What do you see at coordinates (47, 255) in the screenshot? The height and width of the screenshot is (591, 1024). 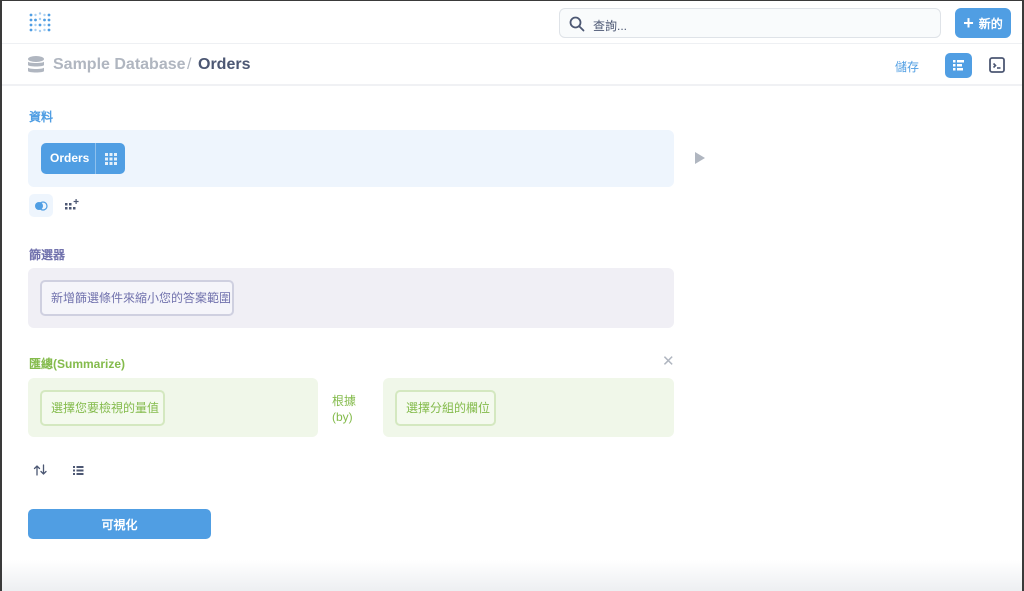 I see `filter-section-title: 篩選器` at bounding box center [47, 255].